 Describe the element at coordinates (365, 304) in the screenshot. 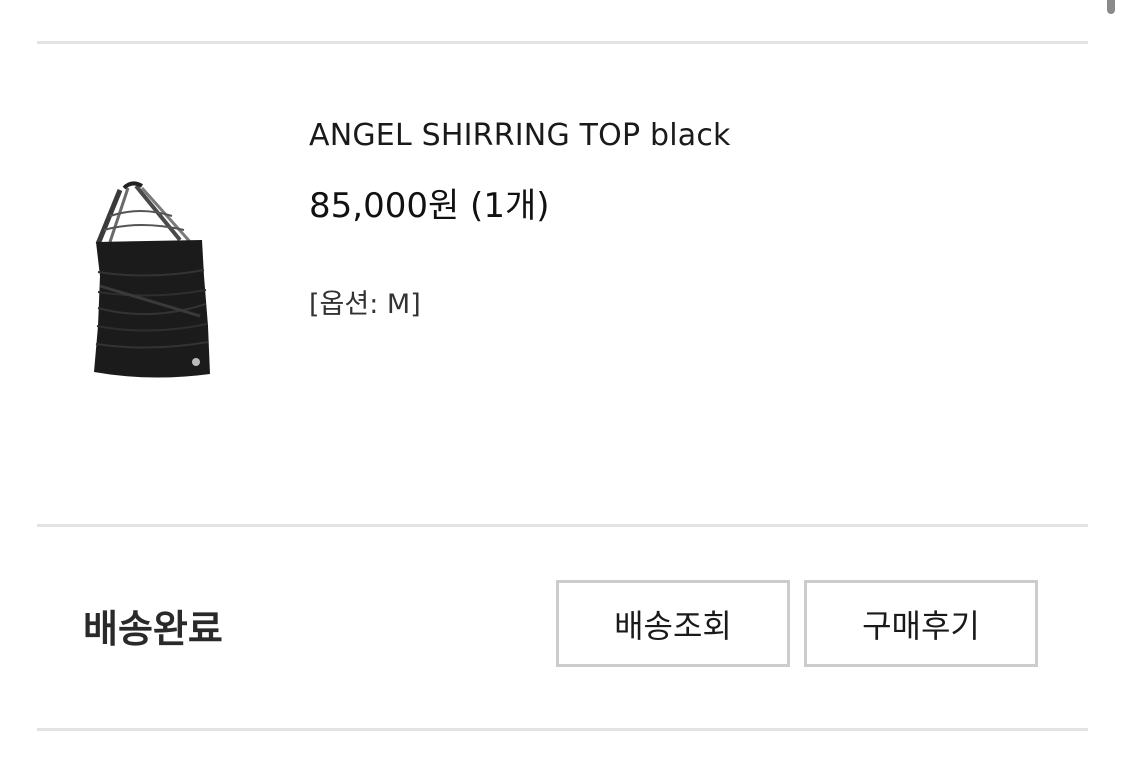

I see `product-option: [옵션: M]` at that location.